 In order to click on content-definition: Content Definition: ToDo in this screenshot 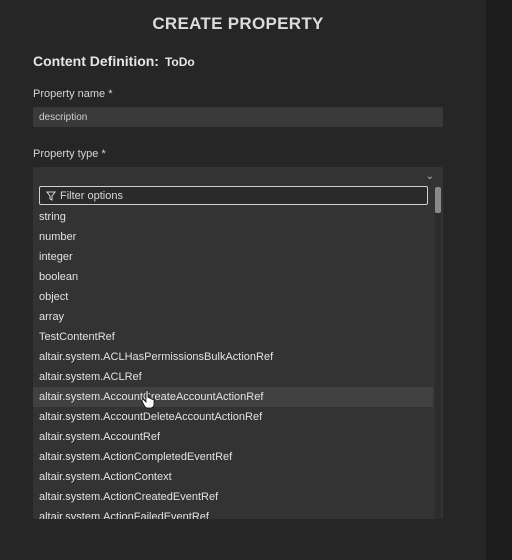, I will do `click(114, 61)`.